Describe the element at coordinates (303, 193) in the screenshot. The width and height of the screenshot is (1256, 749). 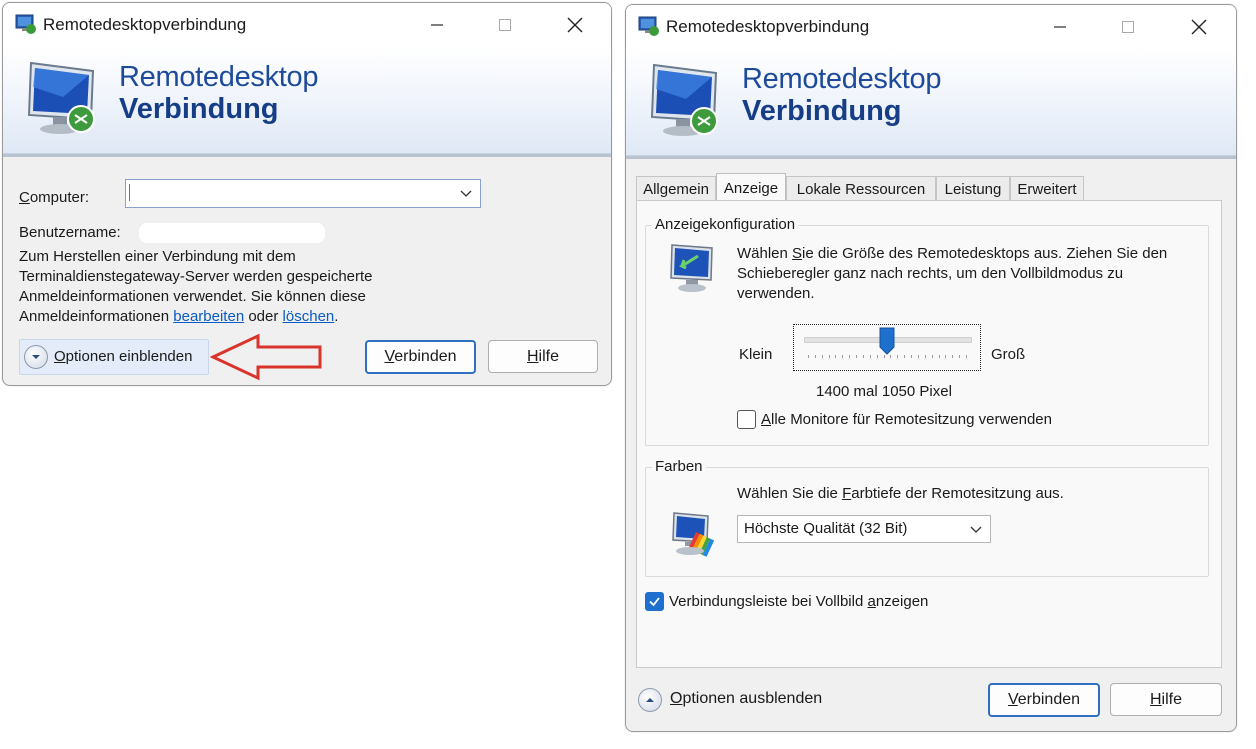
I see `computer-combobox` at that location.